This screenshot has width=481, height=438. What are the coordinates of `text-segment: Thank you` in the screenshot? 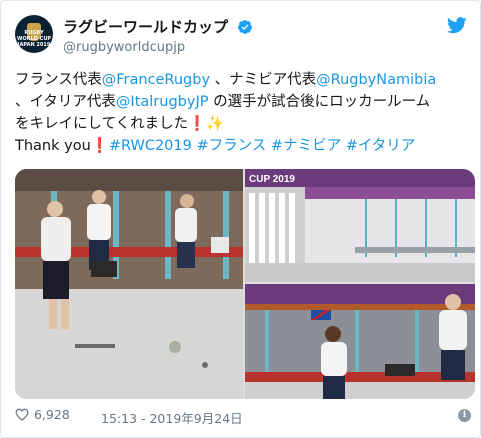 It's located at (53, 146).